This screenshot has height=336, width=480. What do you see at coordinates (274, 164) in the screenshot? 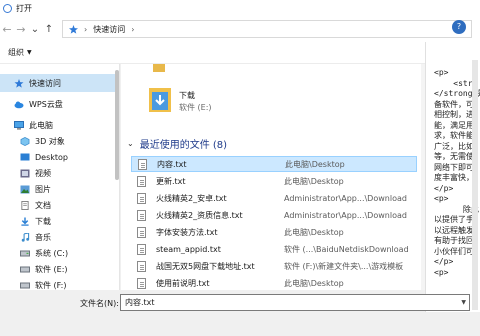
I see `file-row: 内容.txt 此电脑\Desktop` at bounding box center [274, 164].